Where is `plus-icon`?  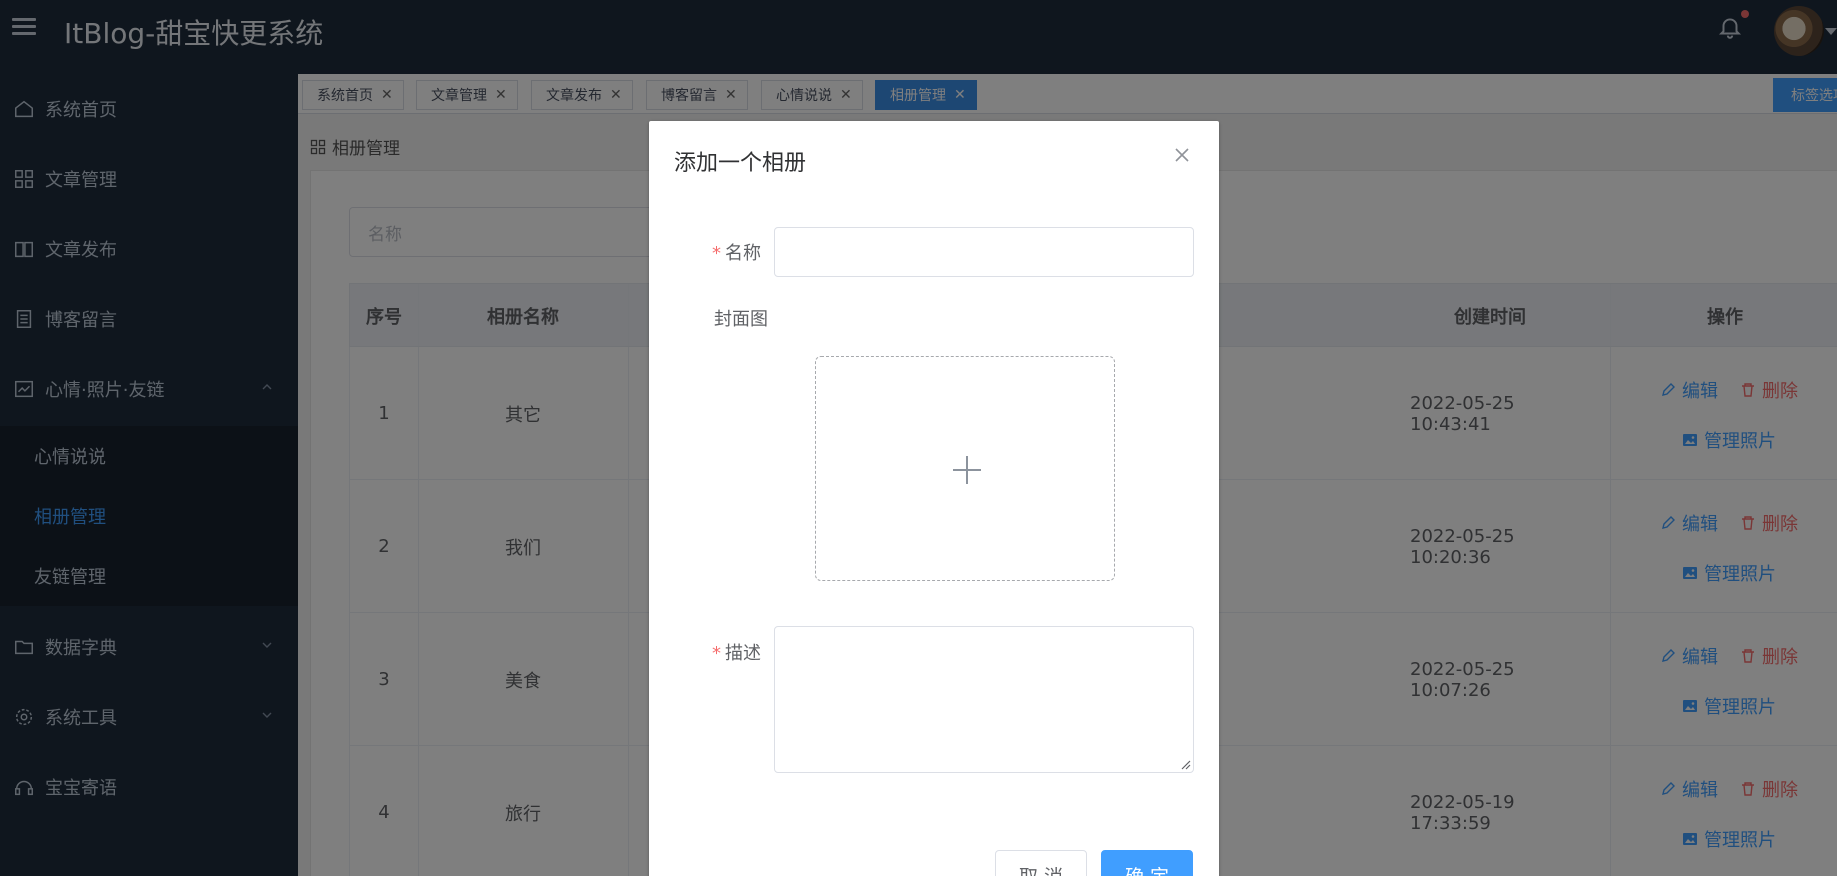
plus-icon is located at coordinates (967, 470).